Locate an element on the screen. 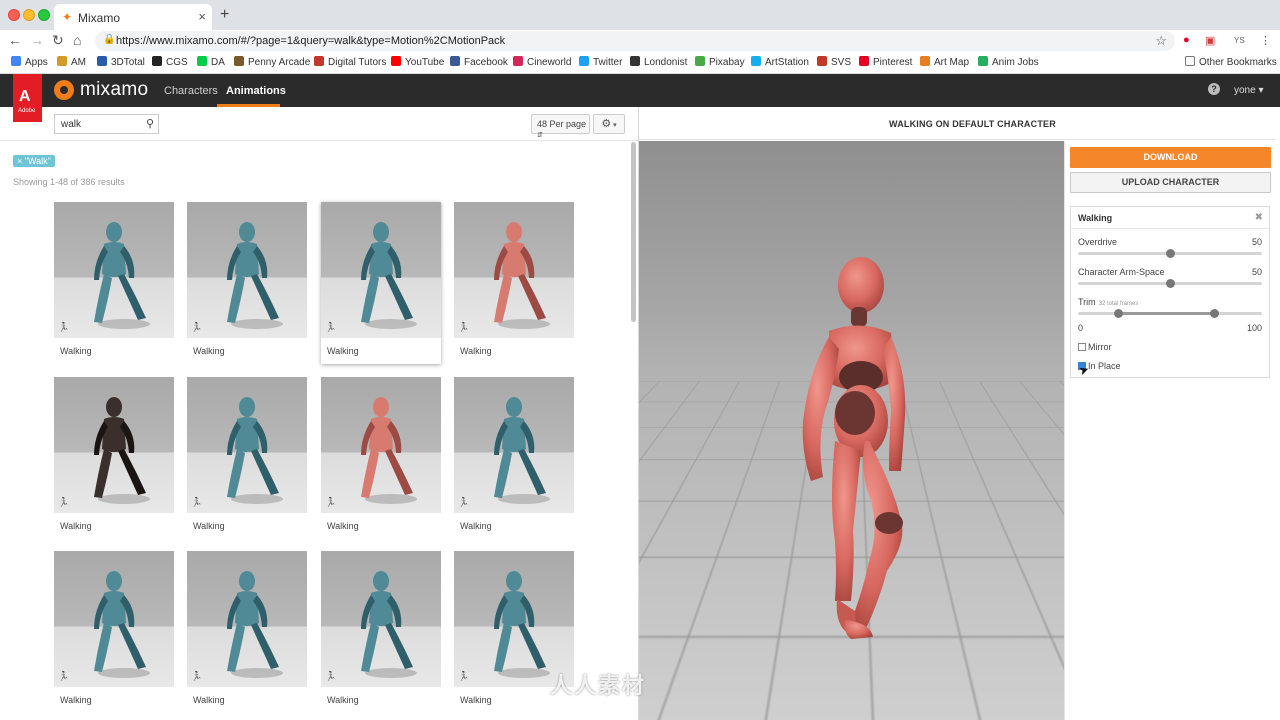  bookmark-artstation: ArtStation is located at coordinates (780, 62).